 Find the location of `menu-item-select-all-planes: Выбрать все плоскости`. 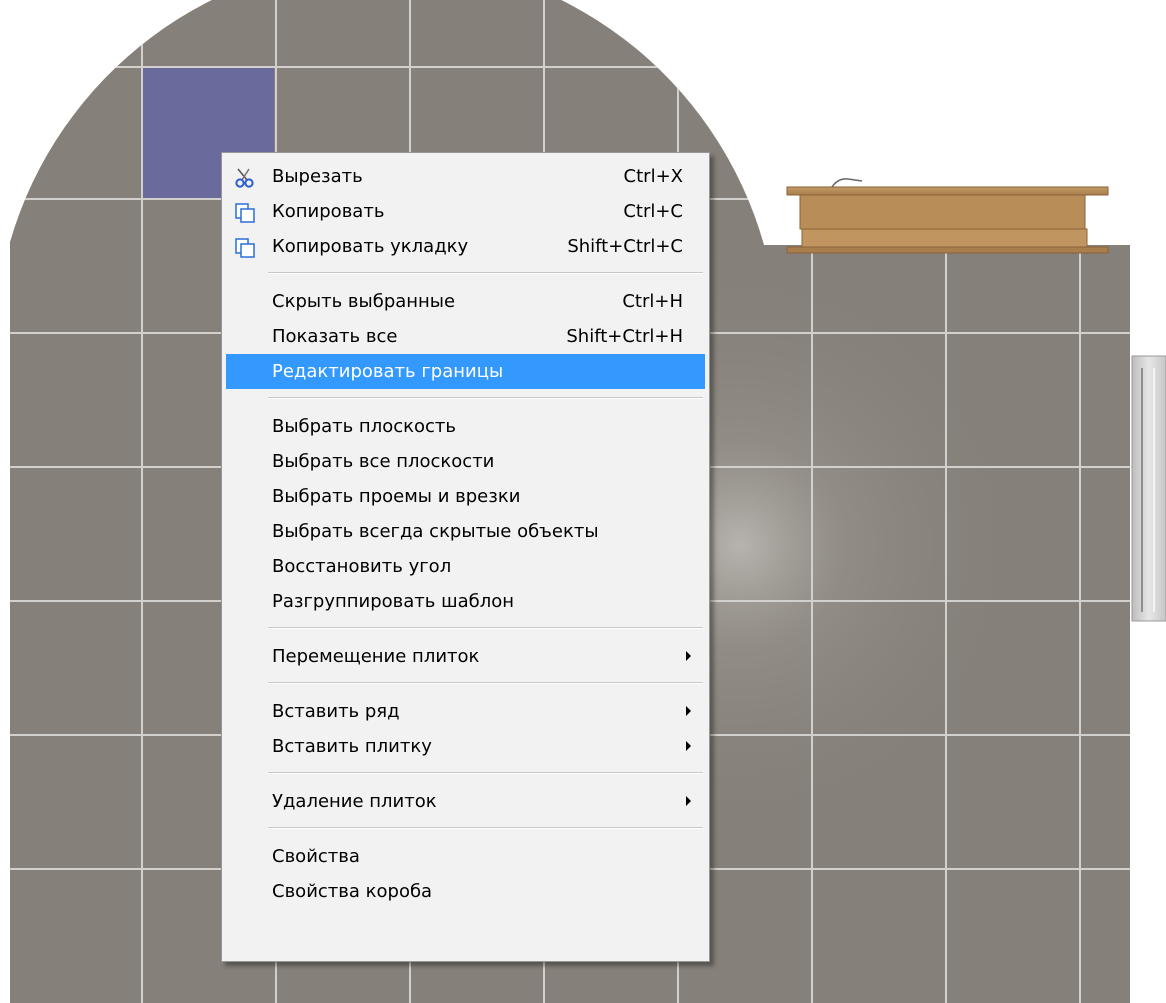

menu-item-select-all-planes: Выбрать все плоскости is located at coordinates (465, 461).